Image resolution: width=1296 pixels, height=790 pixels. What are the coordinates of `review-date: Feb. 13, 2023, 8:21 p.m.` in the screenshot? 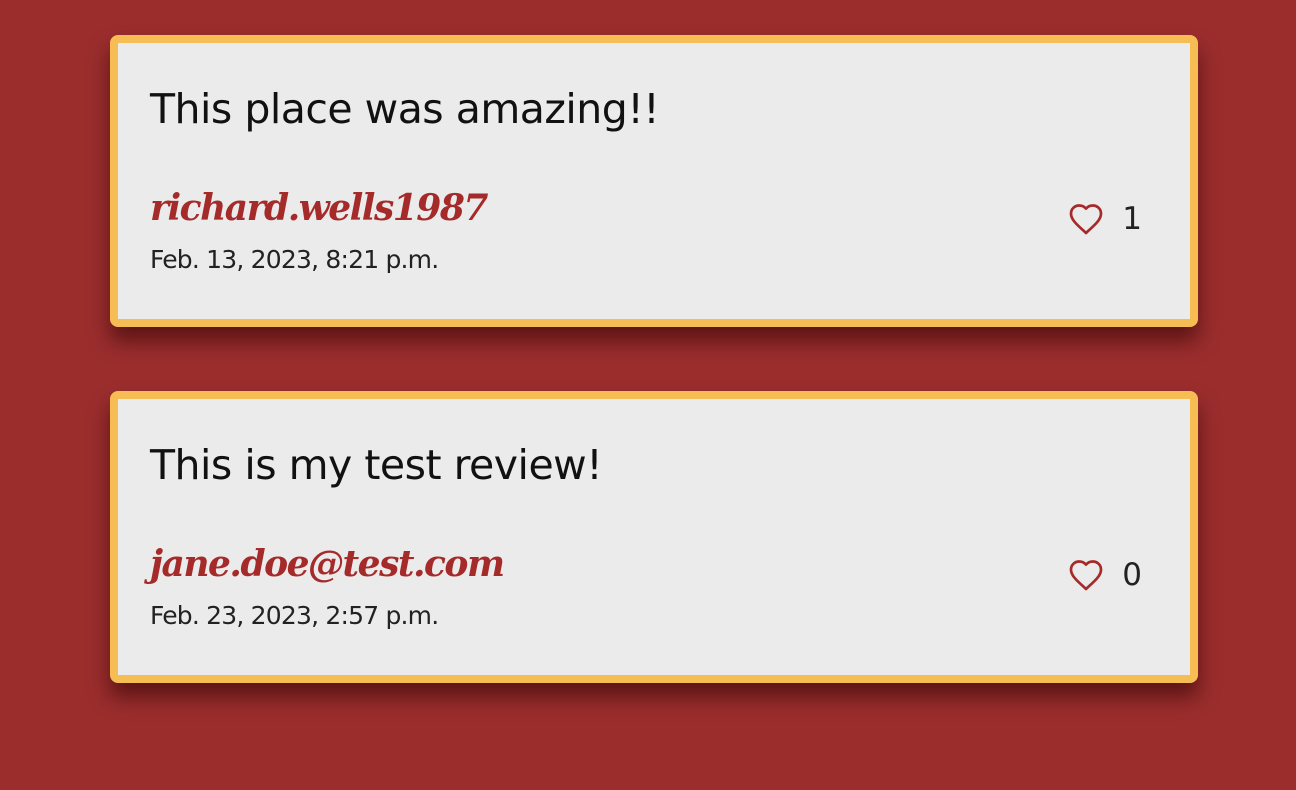 It's located at (294, 259).